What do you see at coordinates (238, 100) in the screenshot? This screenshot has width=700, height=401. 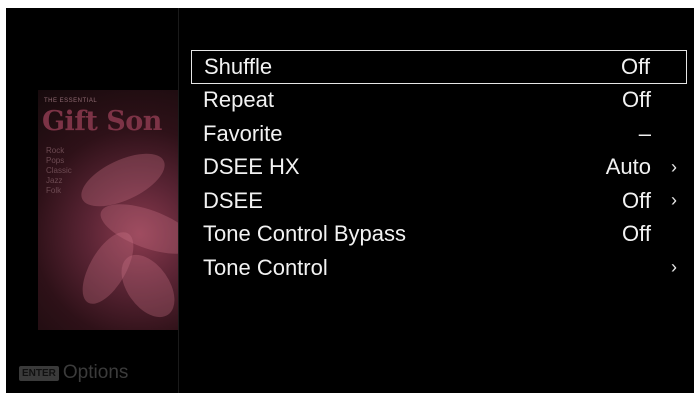 I see `menu-item-label: Repeat` at bounding box center [238, 100].